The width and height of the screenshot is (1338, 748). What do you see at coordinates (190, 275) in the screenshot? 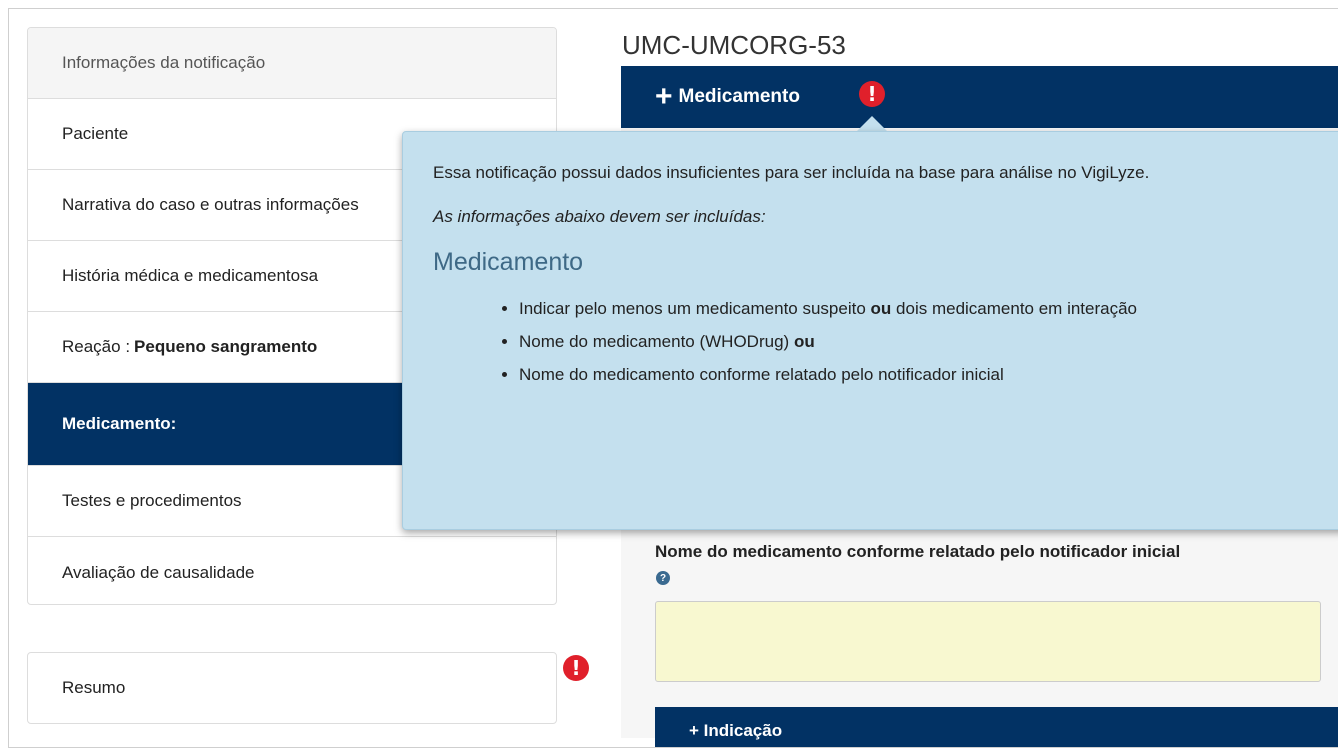
I see `nav-item-label: História médica e medicamentosa` at bounding box center [190, 275].